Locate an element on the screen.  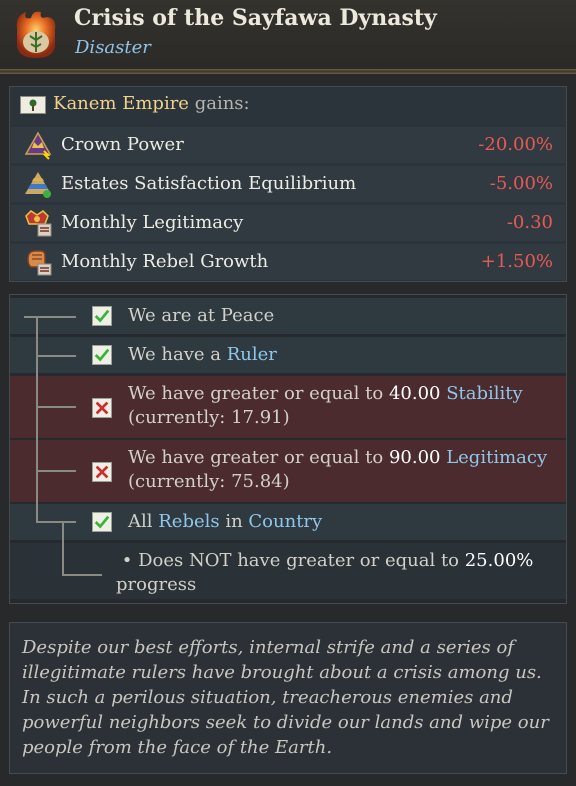
modifier-row: Crown Power -20.00% is located at coordinates (288, 145).